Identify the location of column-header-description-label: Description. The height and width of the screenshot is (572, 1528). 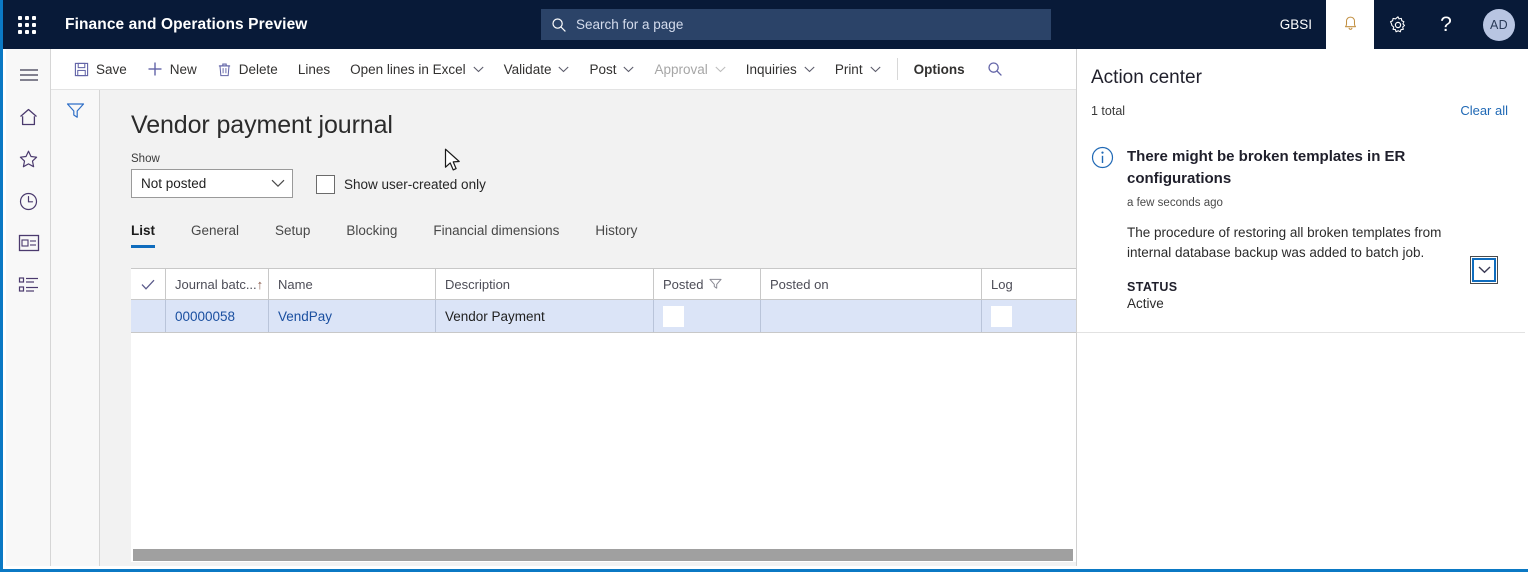
(478, 284).